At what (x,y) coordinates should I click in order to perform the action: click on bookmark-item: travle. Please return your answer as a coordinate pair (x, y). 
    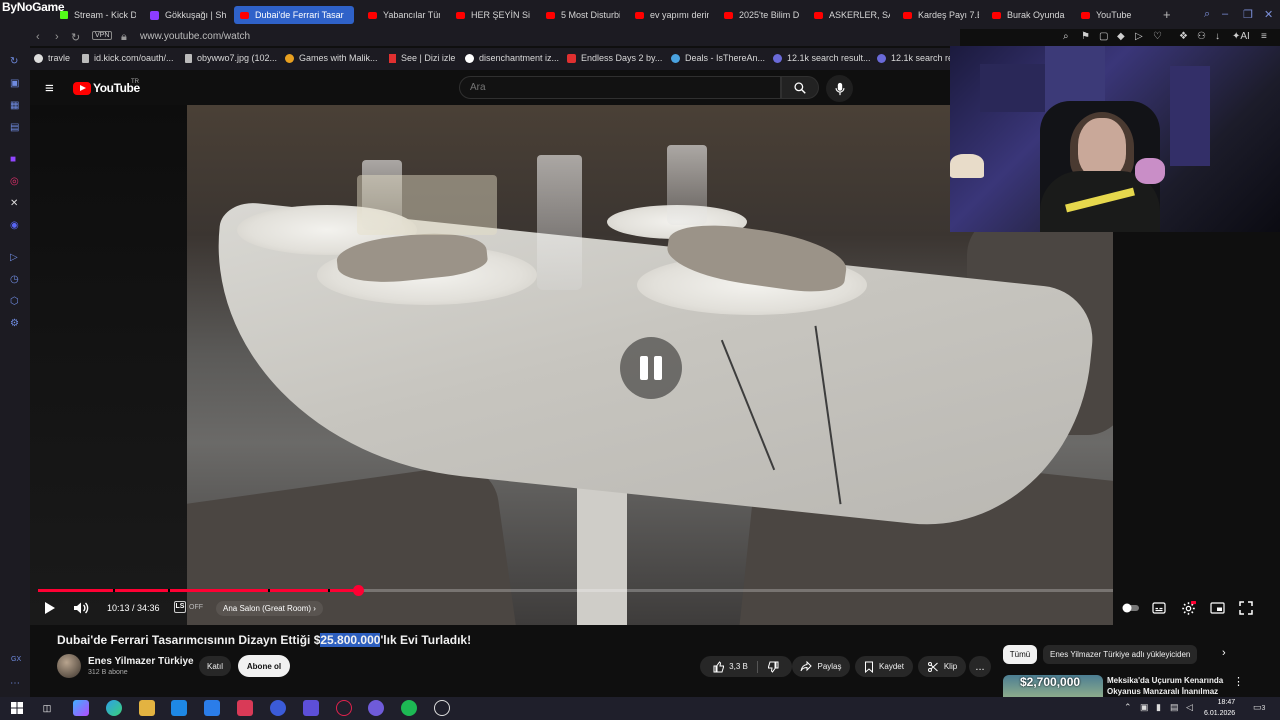
    Looking at the image, I should click on (52, 58).